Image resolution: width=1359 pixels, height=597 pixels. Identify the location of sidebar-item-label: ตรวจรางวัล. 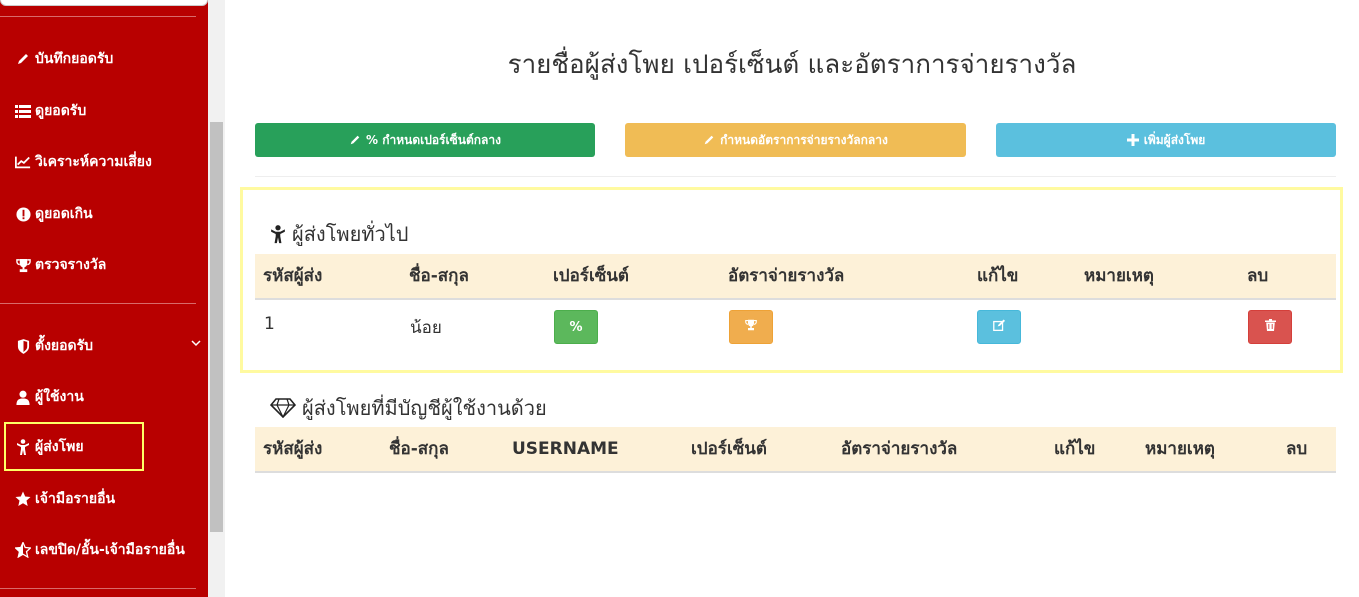
(71, 265).